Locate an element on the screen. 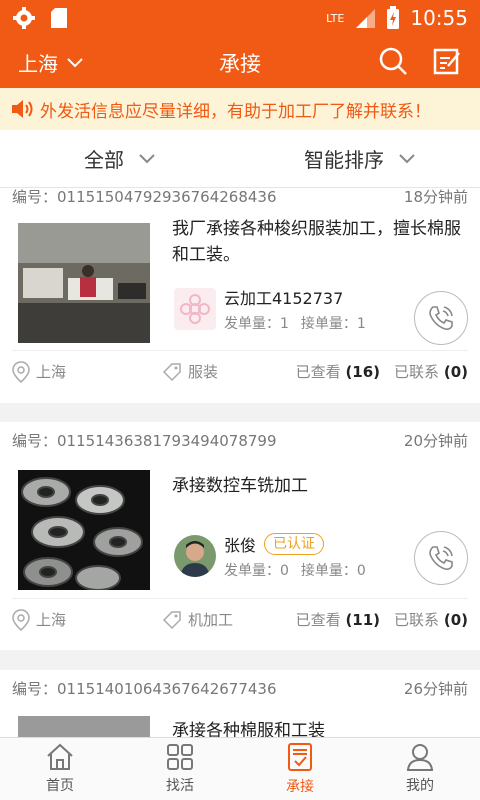  city-label: 上海 is located at coordinates (38, 64).